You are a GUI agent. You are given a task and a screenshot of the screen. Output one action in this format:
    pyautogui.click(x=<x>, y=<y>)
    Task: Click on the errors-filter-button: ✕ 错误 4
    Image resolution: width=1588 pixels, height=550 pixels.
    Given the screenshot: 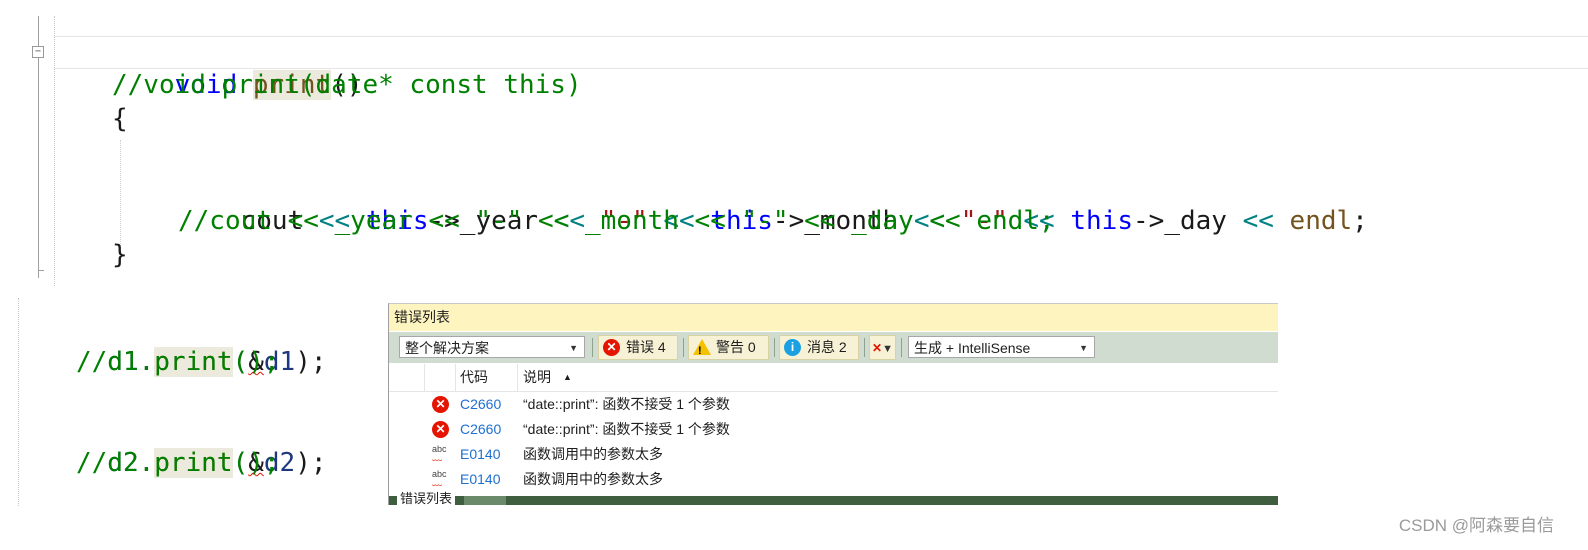 What is the action you would take?
    pyautogui.click(x=638, y=347)
    